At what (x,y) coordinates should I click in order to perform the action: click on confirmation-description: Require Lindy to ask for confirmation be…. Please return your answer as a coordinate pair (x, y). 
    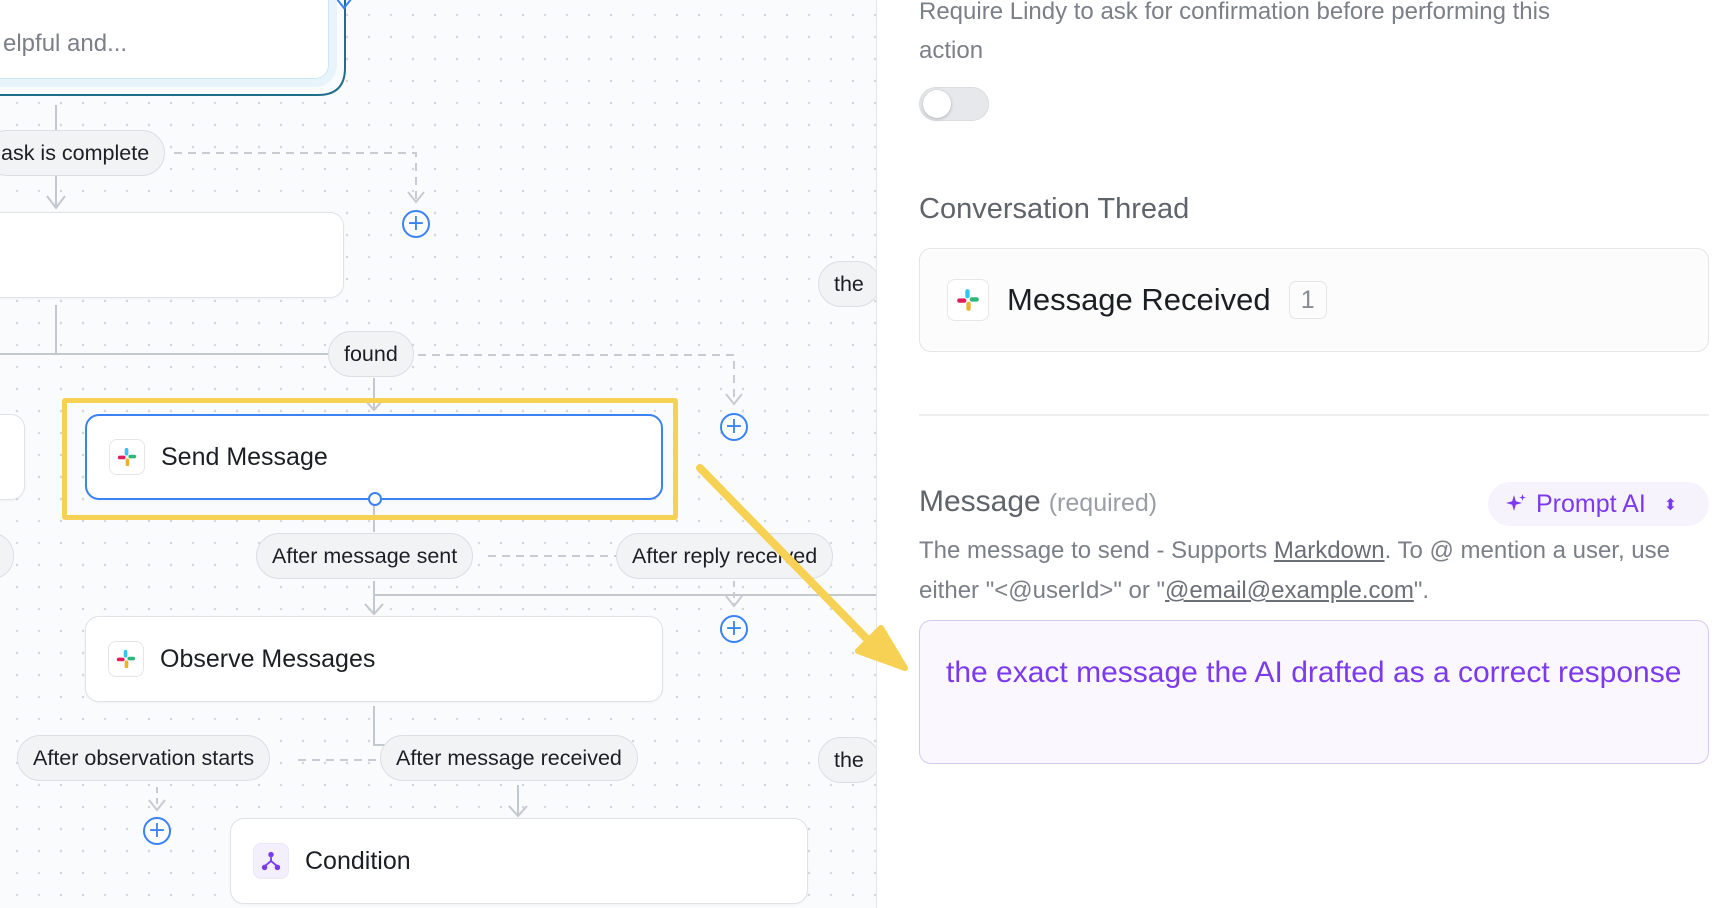
    Looking at the image, I should click on (1234, 32).